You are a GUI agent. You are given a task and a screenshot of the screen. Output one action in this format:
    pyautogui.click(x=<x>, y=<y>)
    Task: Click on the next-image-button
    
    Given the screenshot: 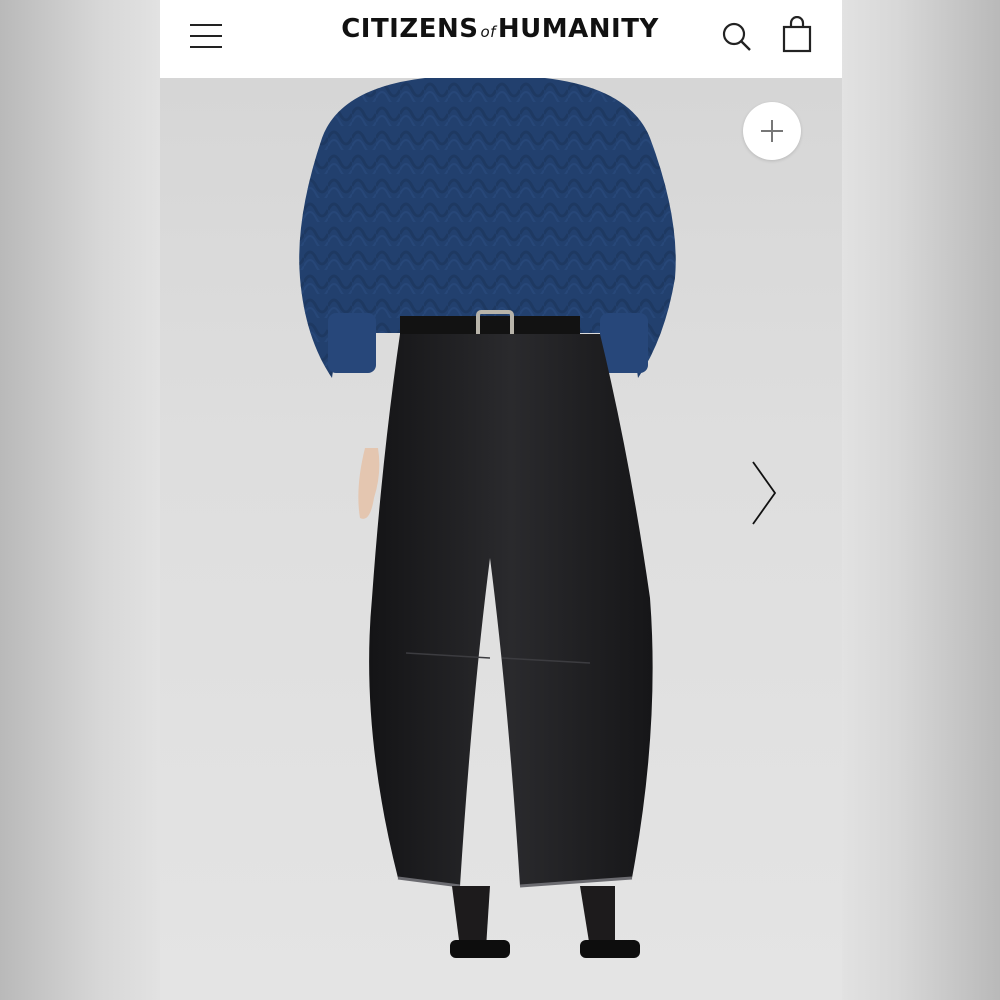 What is the action you would take?
    pyautogui.click(x=763, y=493)
    